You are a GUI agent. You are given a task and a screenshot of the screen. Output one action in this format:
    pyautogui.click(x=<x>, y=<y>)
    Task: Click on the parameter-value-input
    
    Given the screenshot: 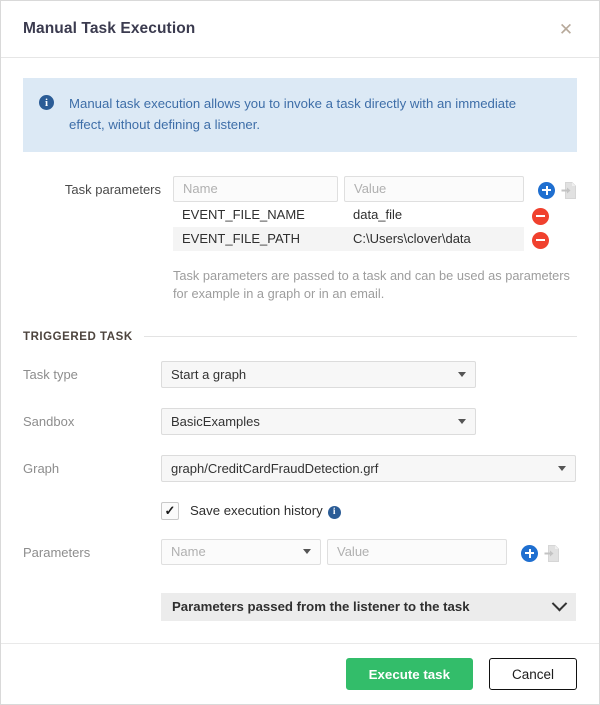 What is the action you would take?
    pyautogui.click(x=417, y=551)
    